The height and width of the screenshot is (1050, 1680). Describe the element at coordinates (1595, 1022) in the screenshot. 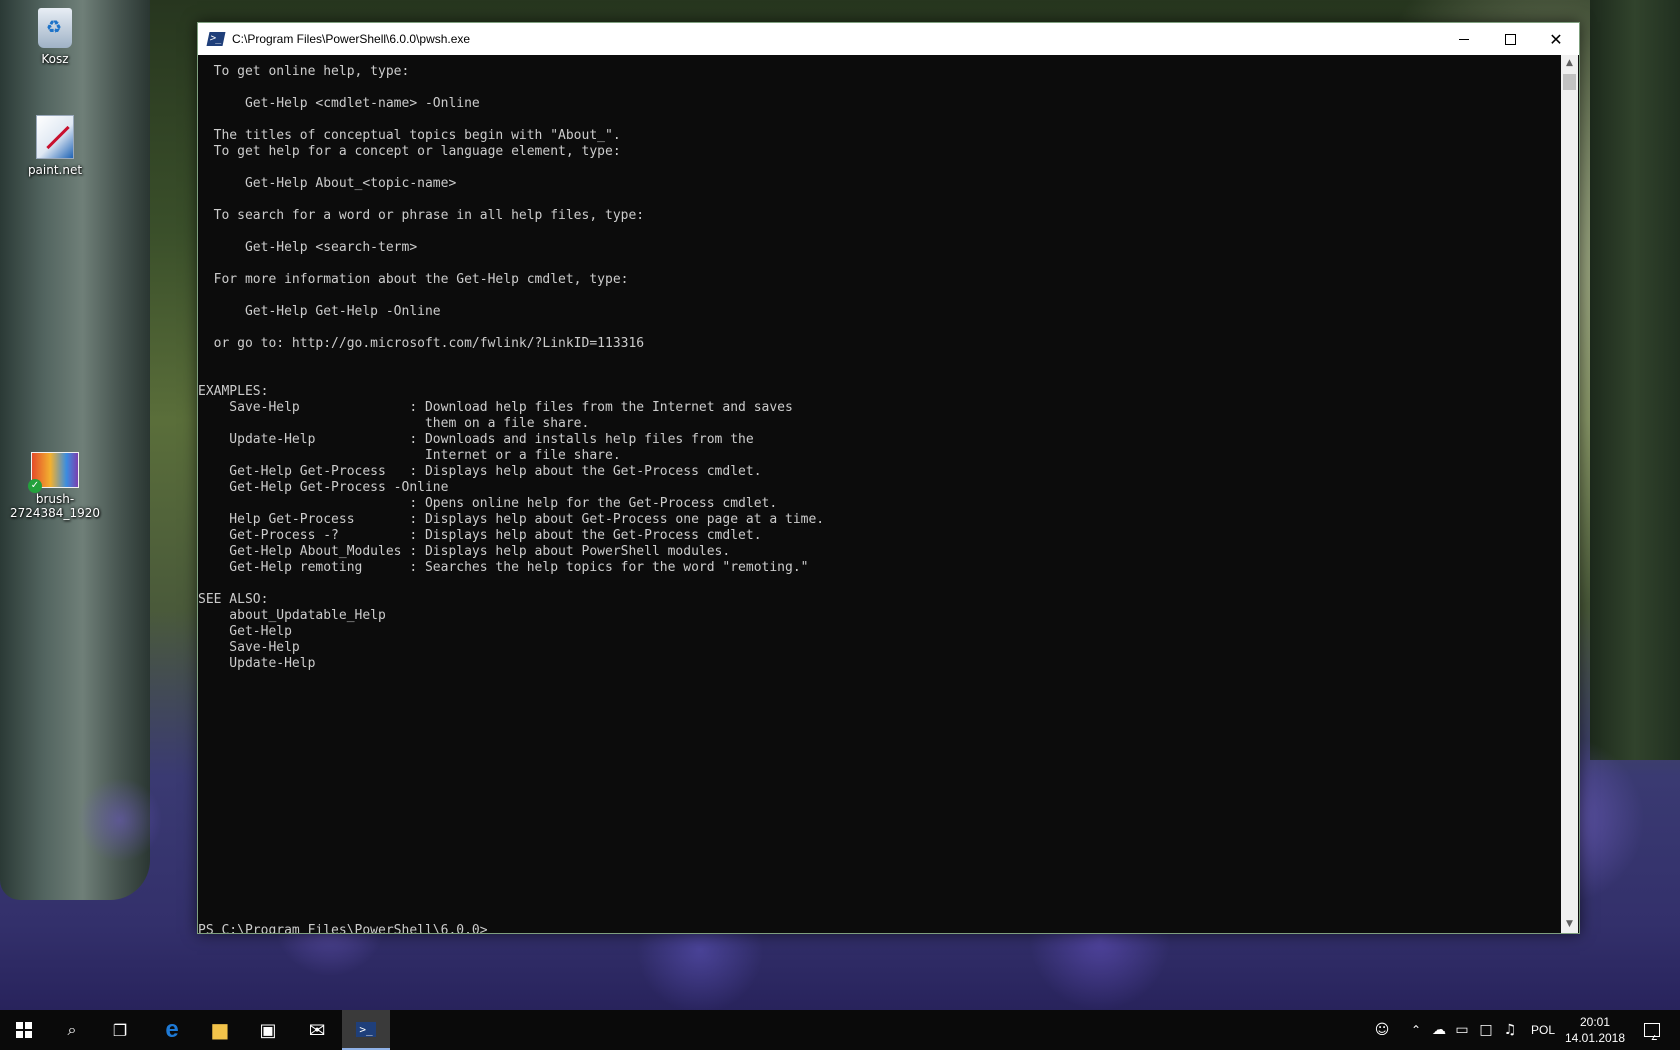

I see `clock-time: 20:01` at that location.